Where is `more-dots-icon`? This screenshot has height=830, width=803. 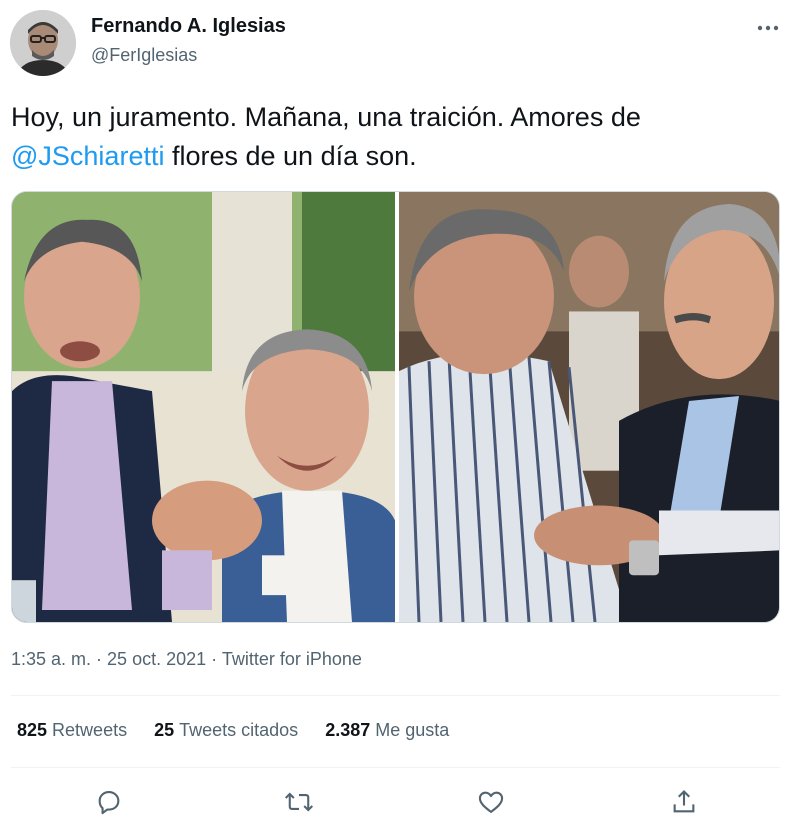 more-dots-icon is located at coordinates (768, 28).